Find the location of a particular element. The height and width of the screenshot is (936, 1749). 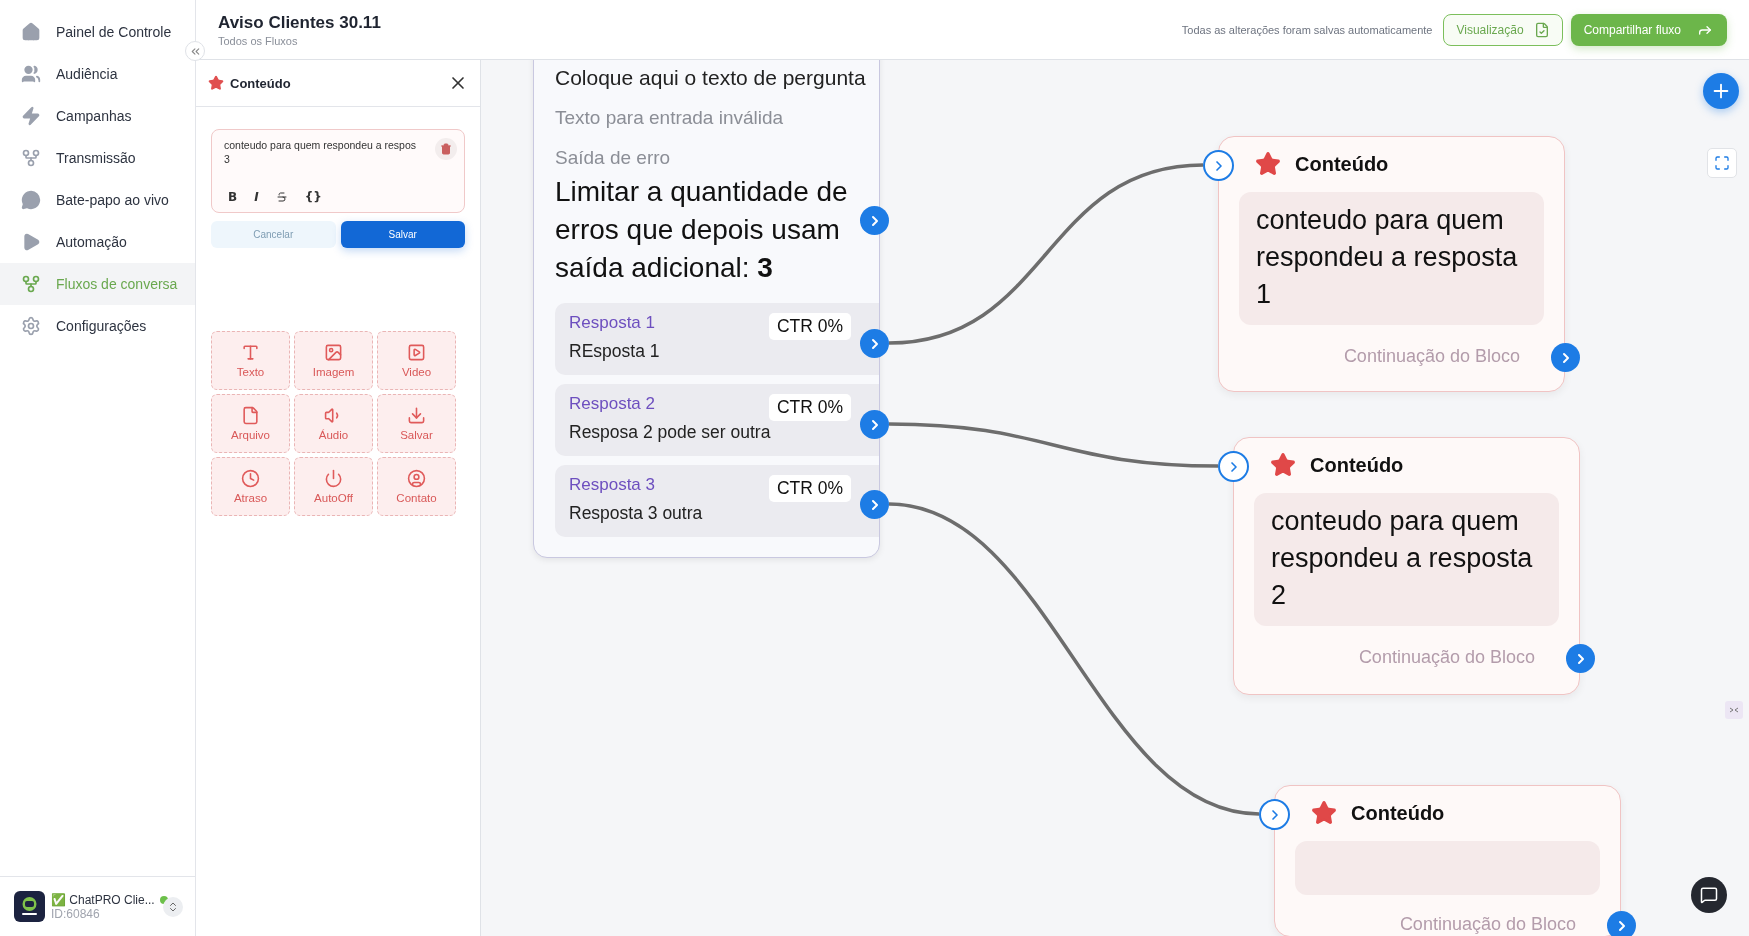

block-option: Salvar is located at coordinates (416, 423).